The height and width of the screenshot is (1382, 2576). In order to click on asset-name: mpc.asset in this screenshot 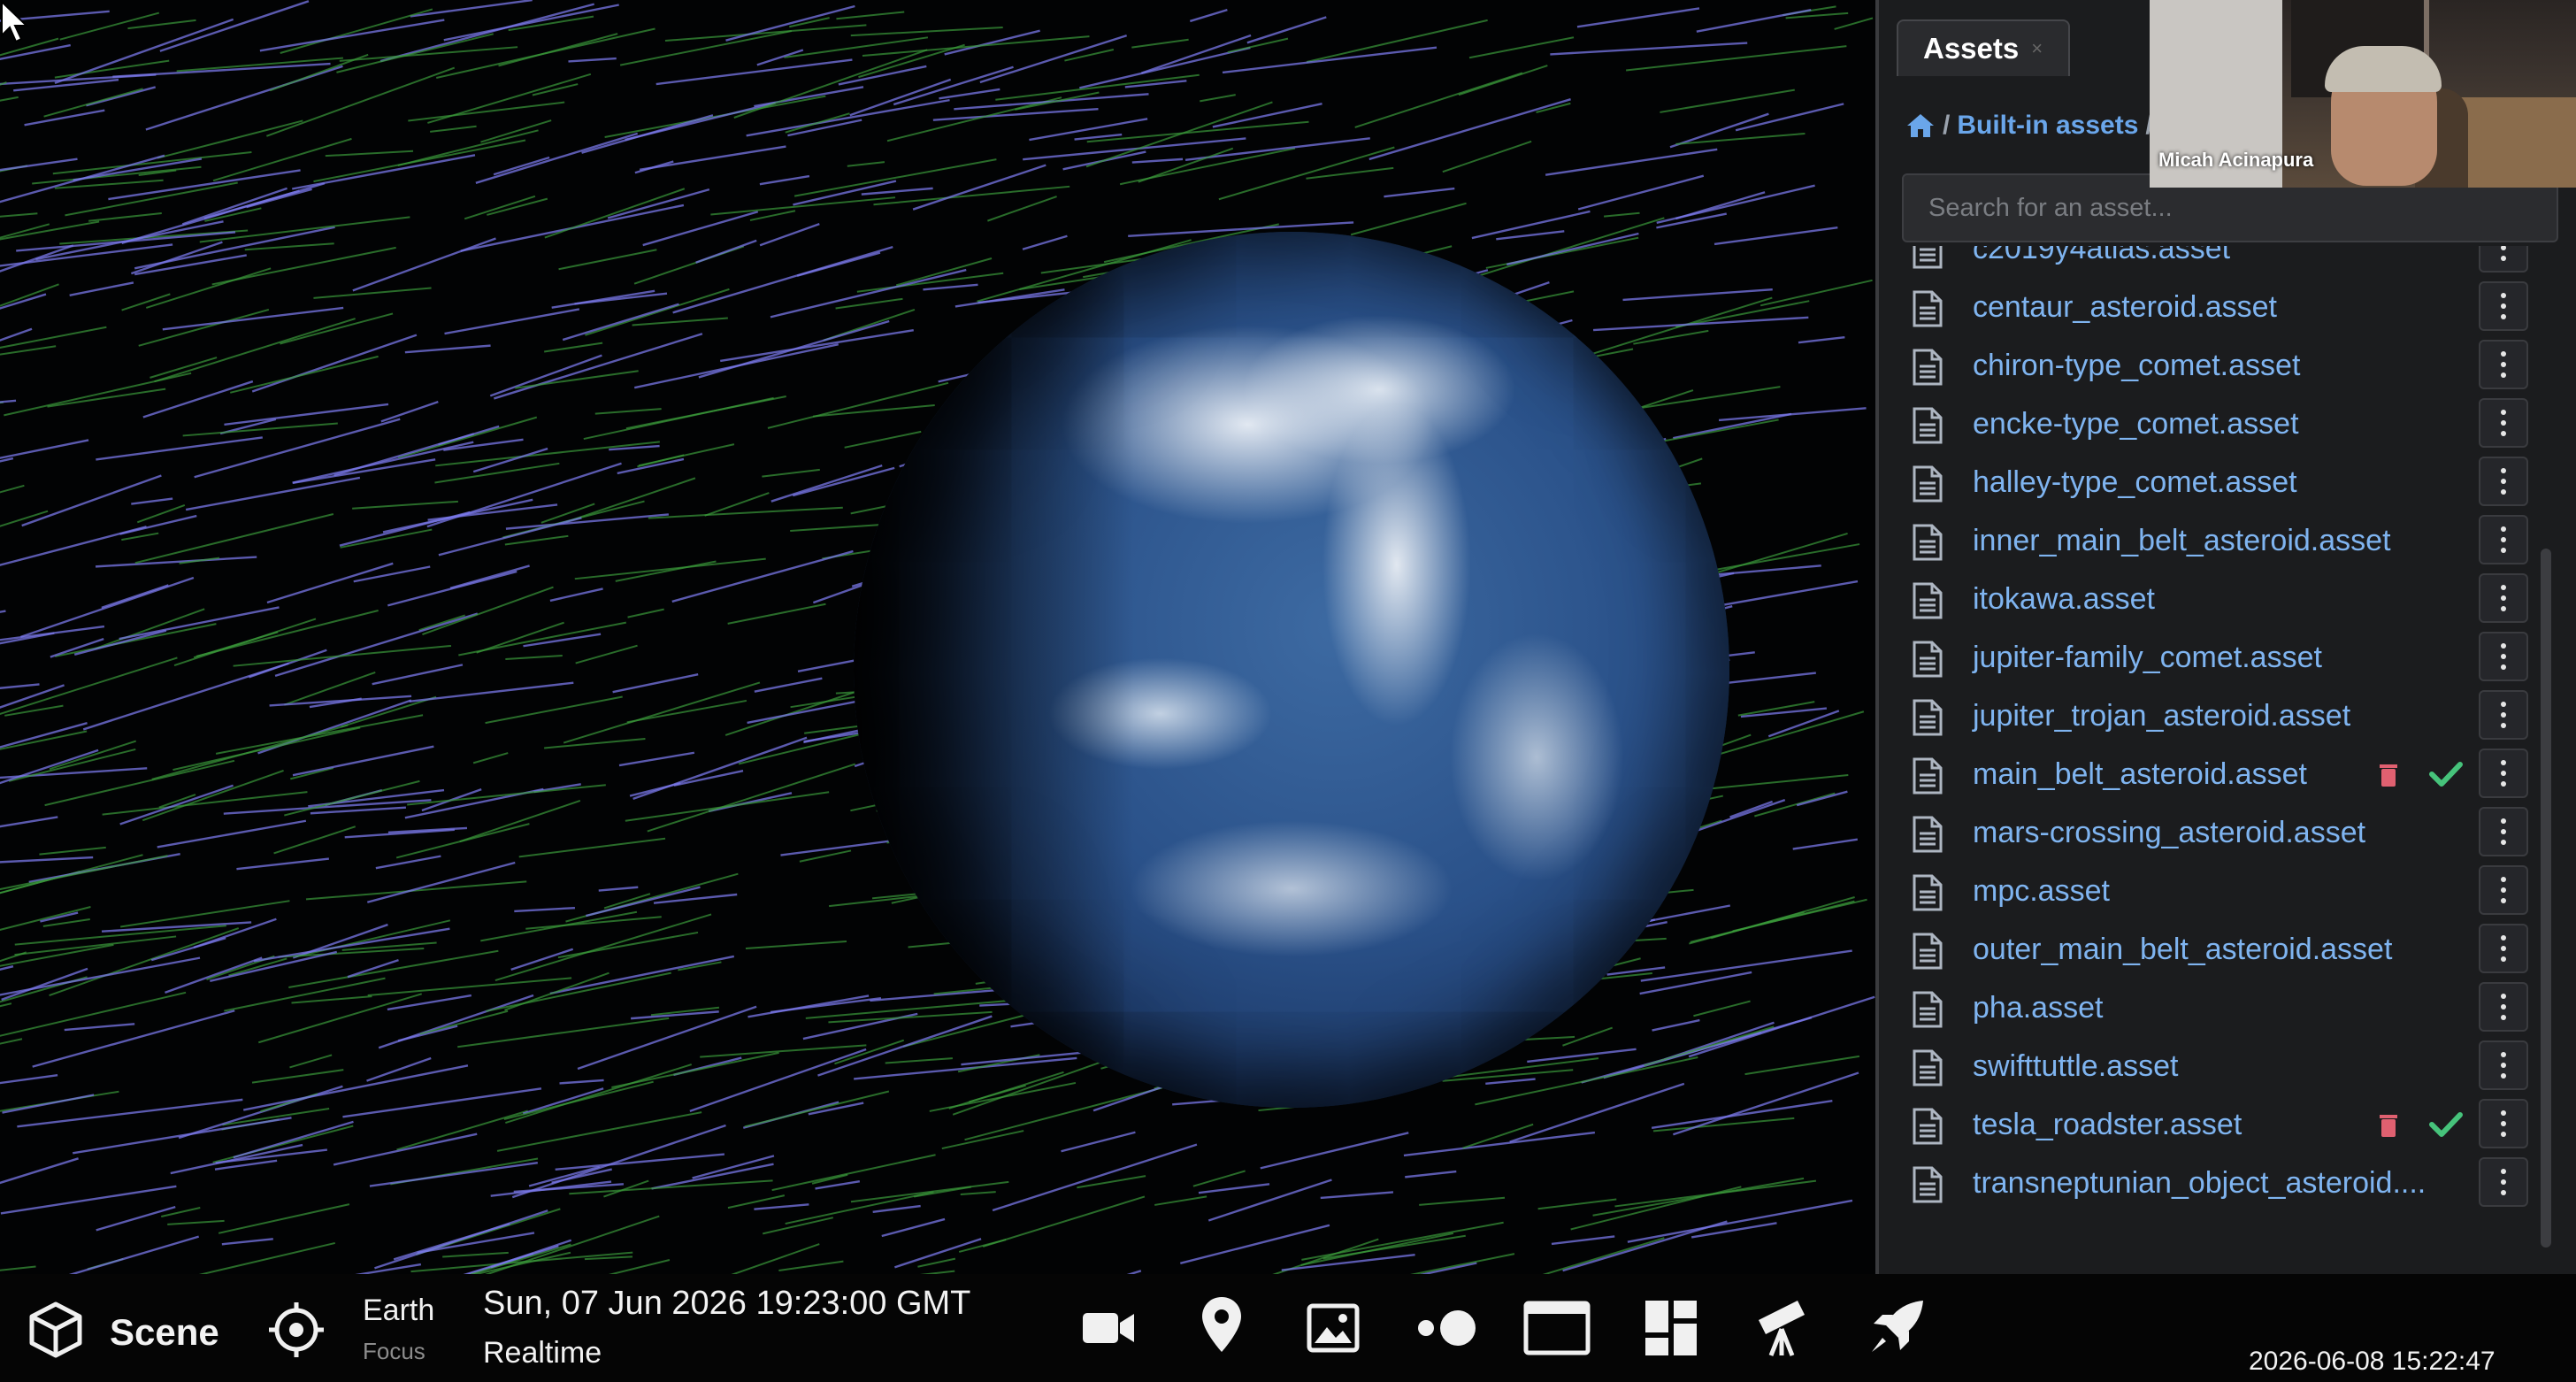, I will do `click(2041, 891)`.